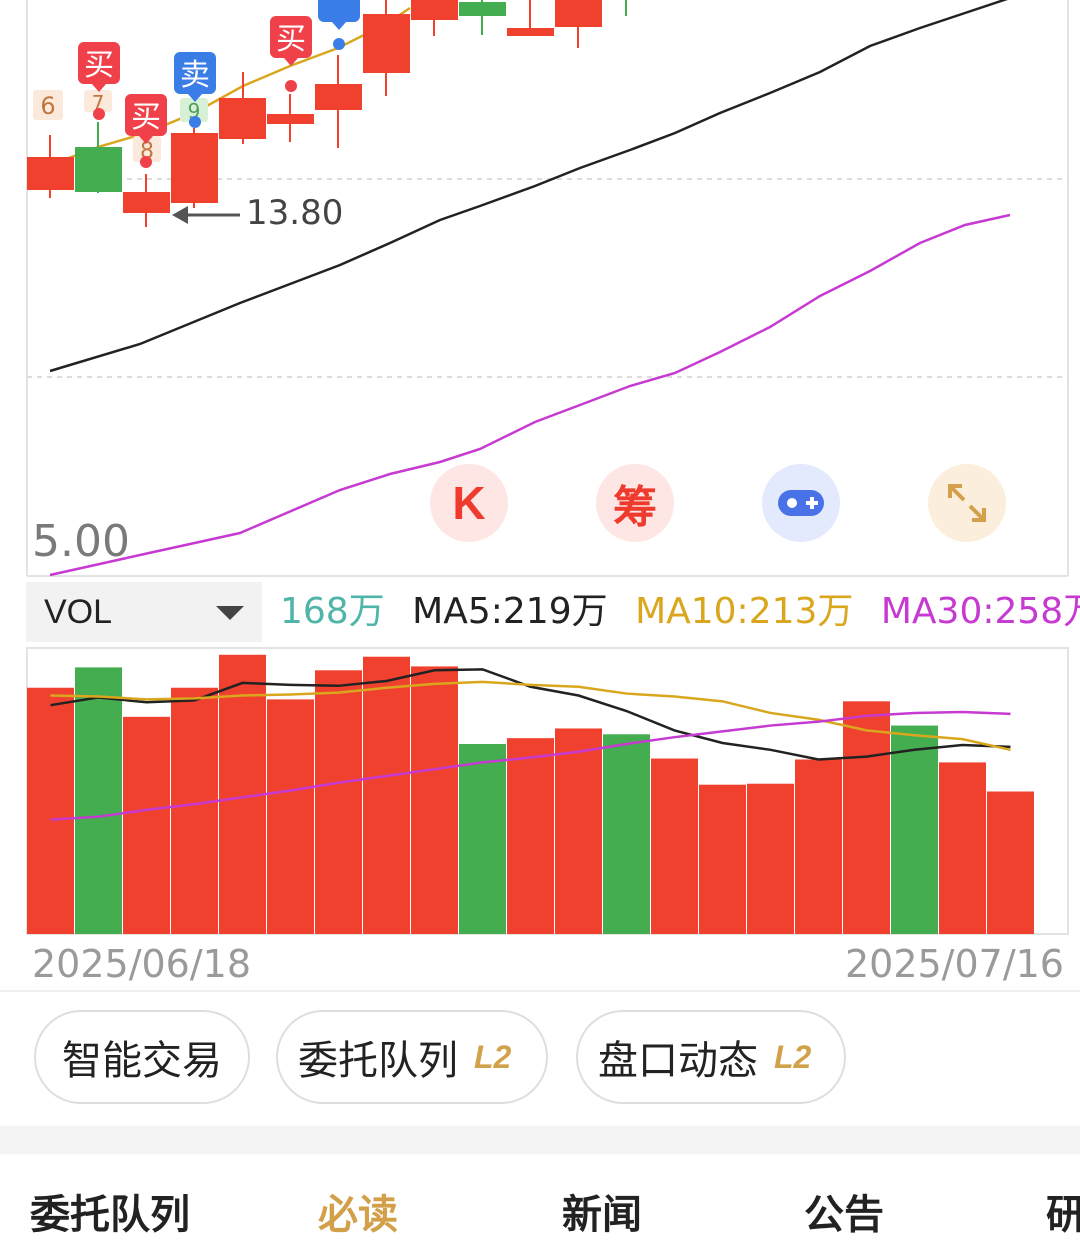 The width and height of the screenshot is (1080, 1240). I want to click on tab-announcements: 公告, so click(844, 1211).